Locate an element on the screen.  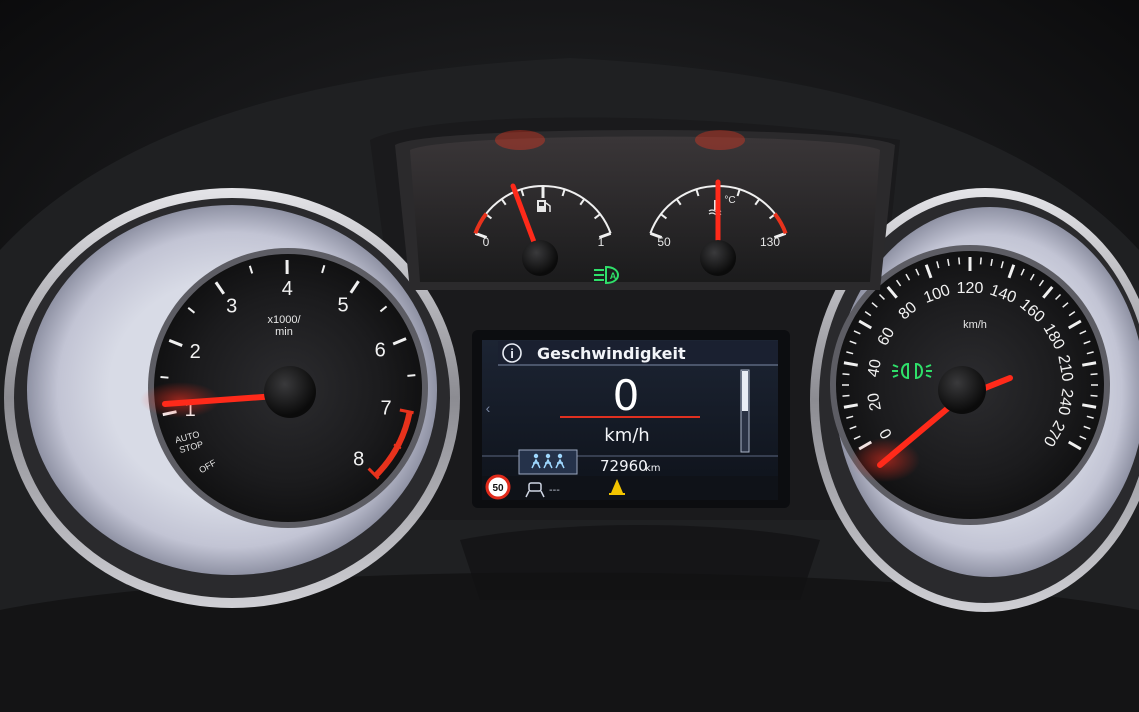
menu-left-arrow: ‹ is located at coordinates (488, 408).